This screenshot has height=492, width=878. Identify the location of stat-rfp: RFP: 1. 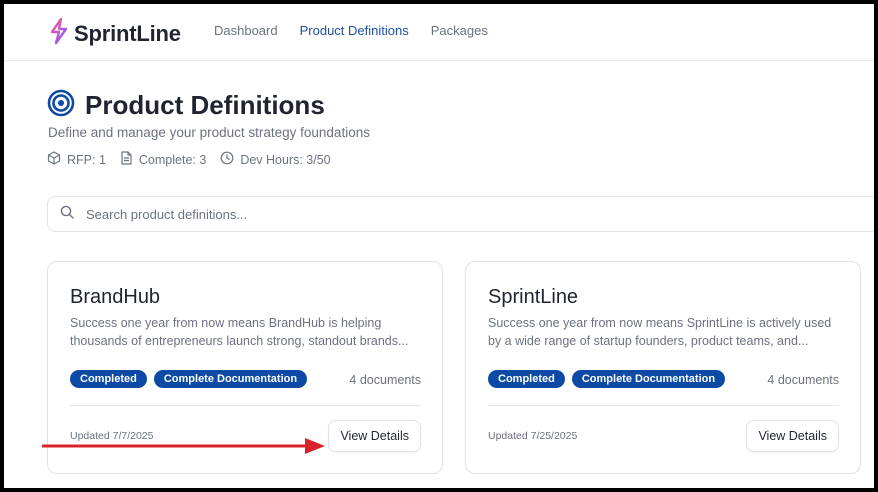
(76, 159).